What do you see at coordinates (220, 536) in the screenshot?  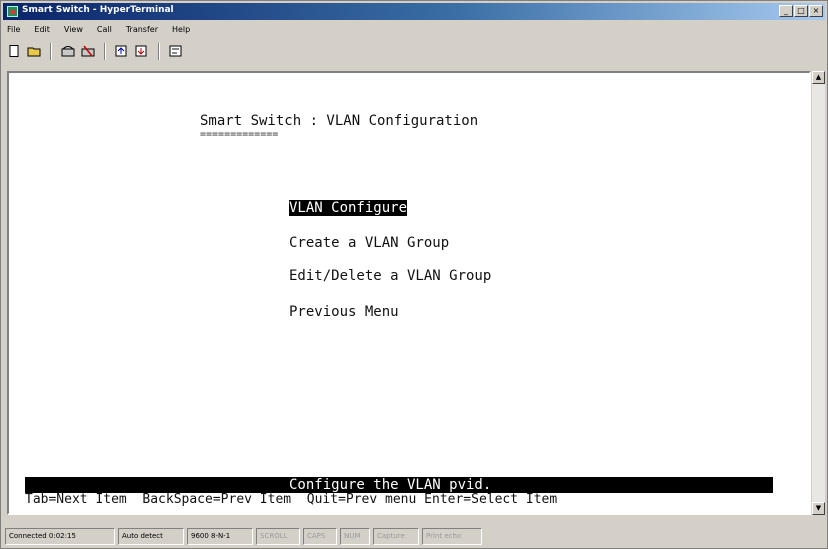 I see `status-port-settings: 9600 8-N-1` at bounding box center [220, 536].